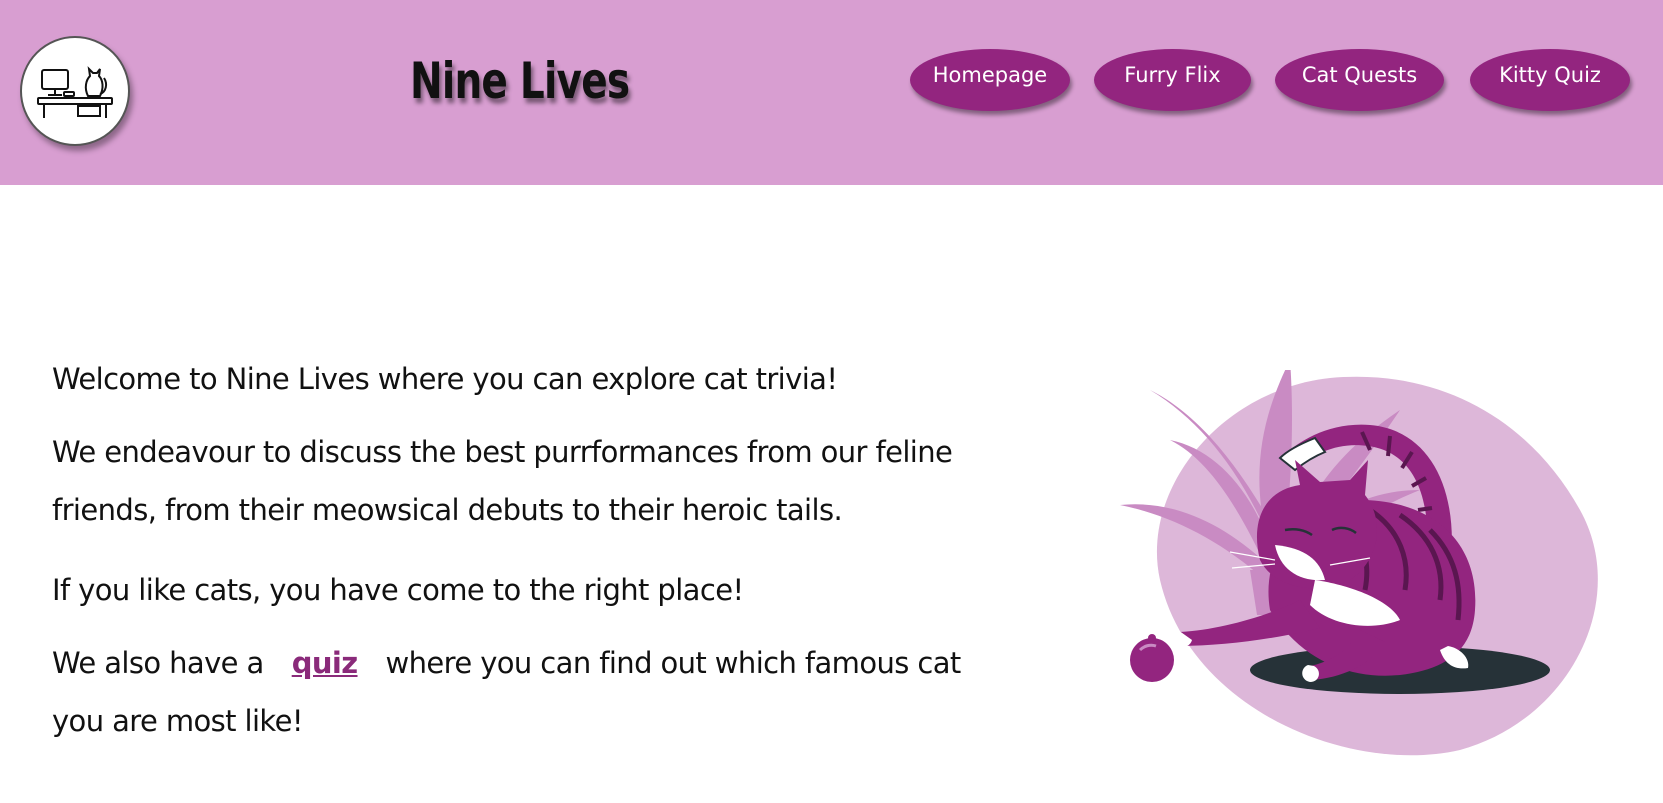 The height and width of the screenshot is (803, 1663). Describe the element at coordinates (990, 80) in the screenshot. I see `nav-homepage-button: Homepage` at that location.